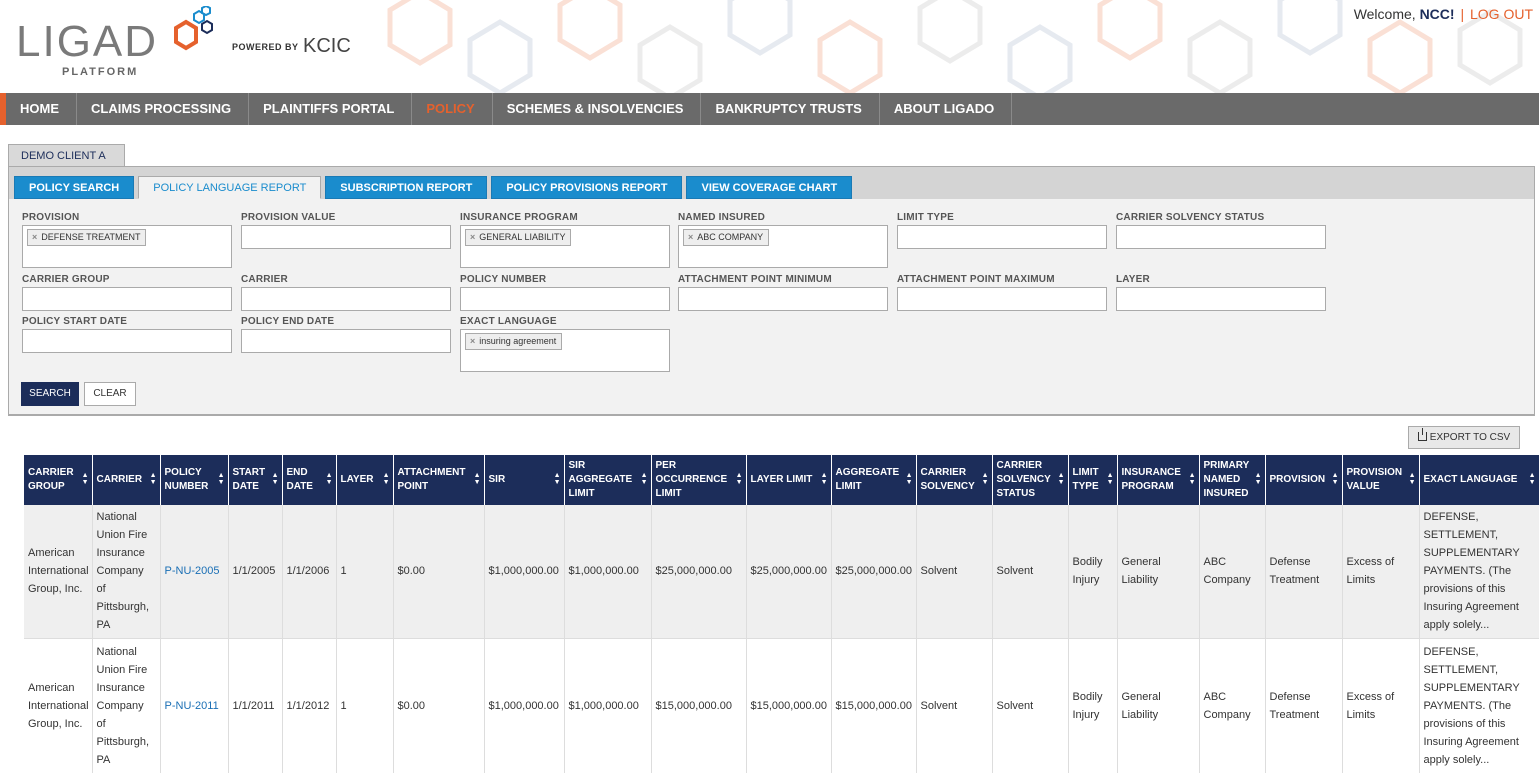  I want to click on col-sir: SIR ▲ ▼, so click(524, 480).